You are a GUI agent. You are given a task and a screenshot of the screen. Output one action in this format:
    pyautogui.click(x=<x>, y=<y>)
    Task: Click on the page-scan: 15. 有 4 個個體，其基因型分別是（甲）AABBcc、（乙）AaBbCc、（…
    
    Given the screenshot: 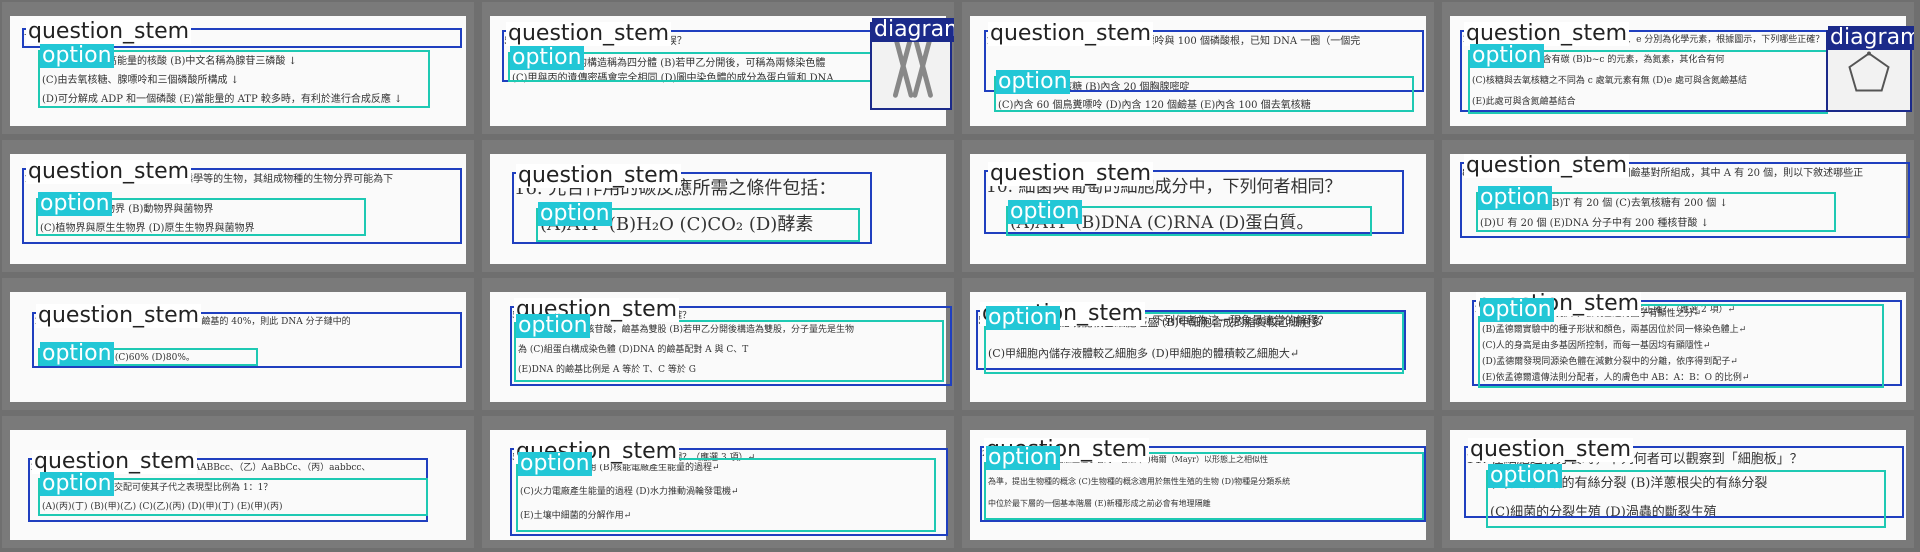 What is the action you would take?
    pyautogui.click(x=238, y=485)
    